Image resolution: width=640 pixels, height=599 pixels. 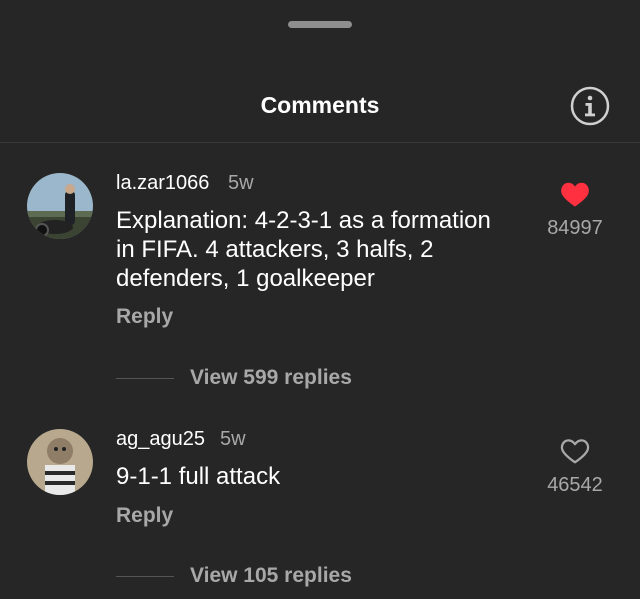 I want to click on comment-text: 9-1-1 full attack, so click(x=198, y=476).